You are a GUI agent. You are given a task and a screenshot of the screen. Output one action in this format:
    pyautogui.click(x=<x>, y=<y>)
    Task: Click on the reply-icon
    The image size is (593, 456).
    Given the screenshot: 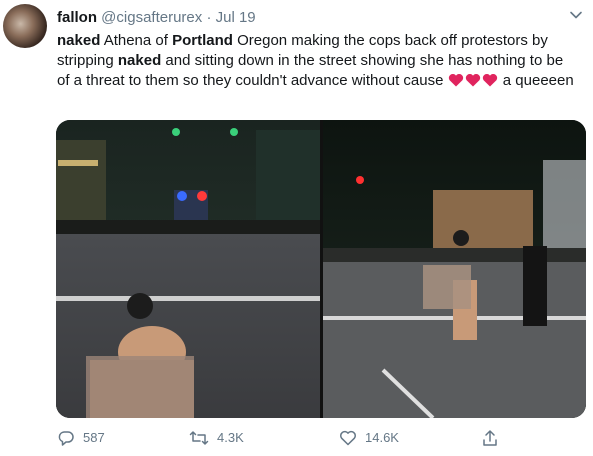 What is the action you would take?
    pyautogui.click(x=66, y=438)
    